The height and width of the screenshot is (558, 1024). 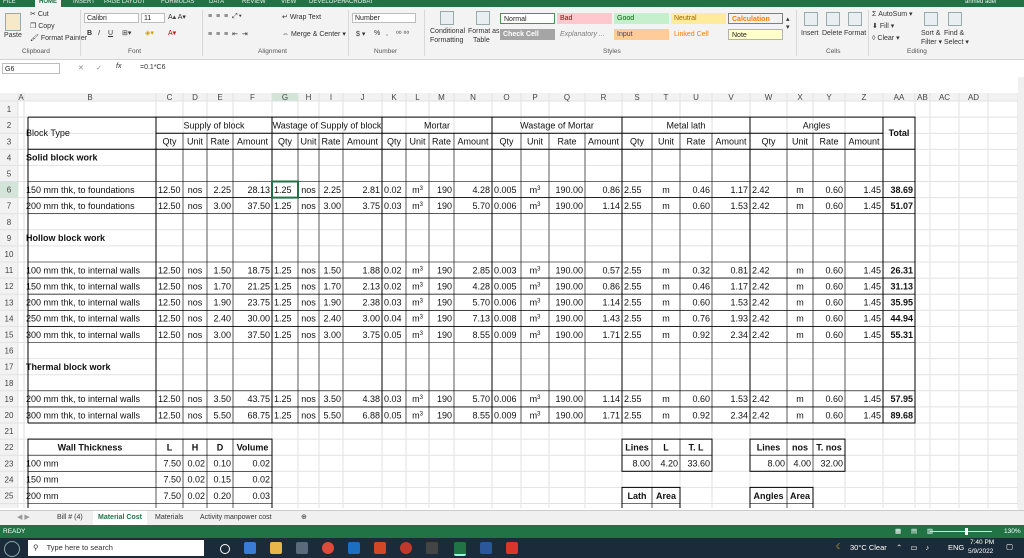 What do you see at coordinates (387, 33) in the screenshot?
I see `comma-button: ,` at bounding box center [387, 33].